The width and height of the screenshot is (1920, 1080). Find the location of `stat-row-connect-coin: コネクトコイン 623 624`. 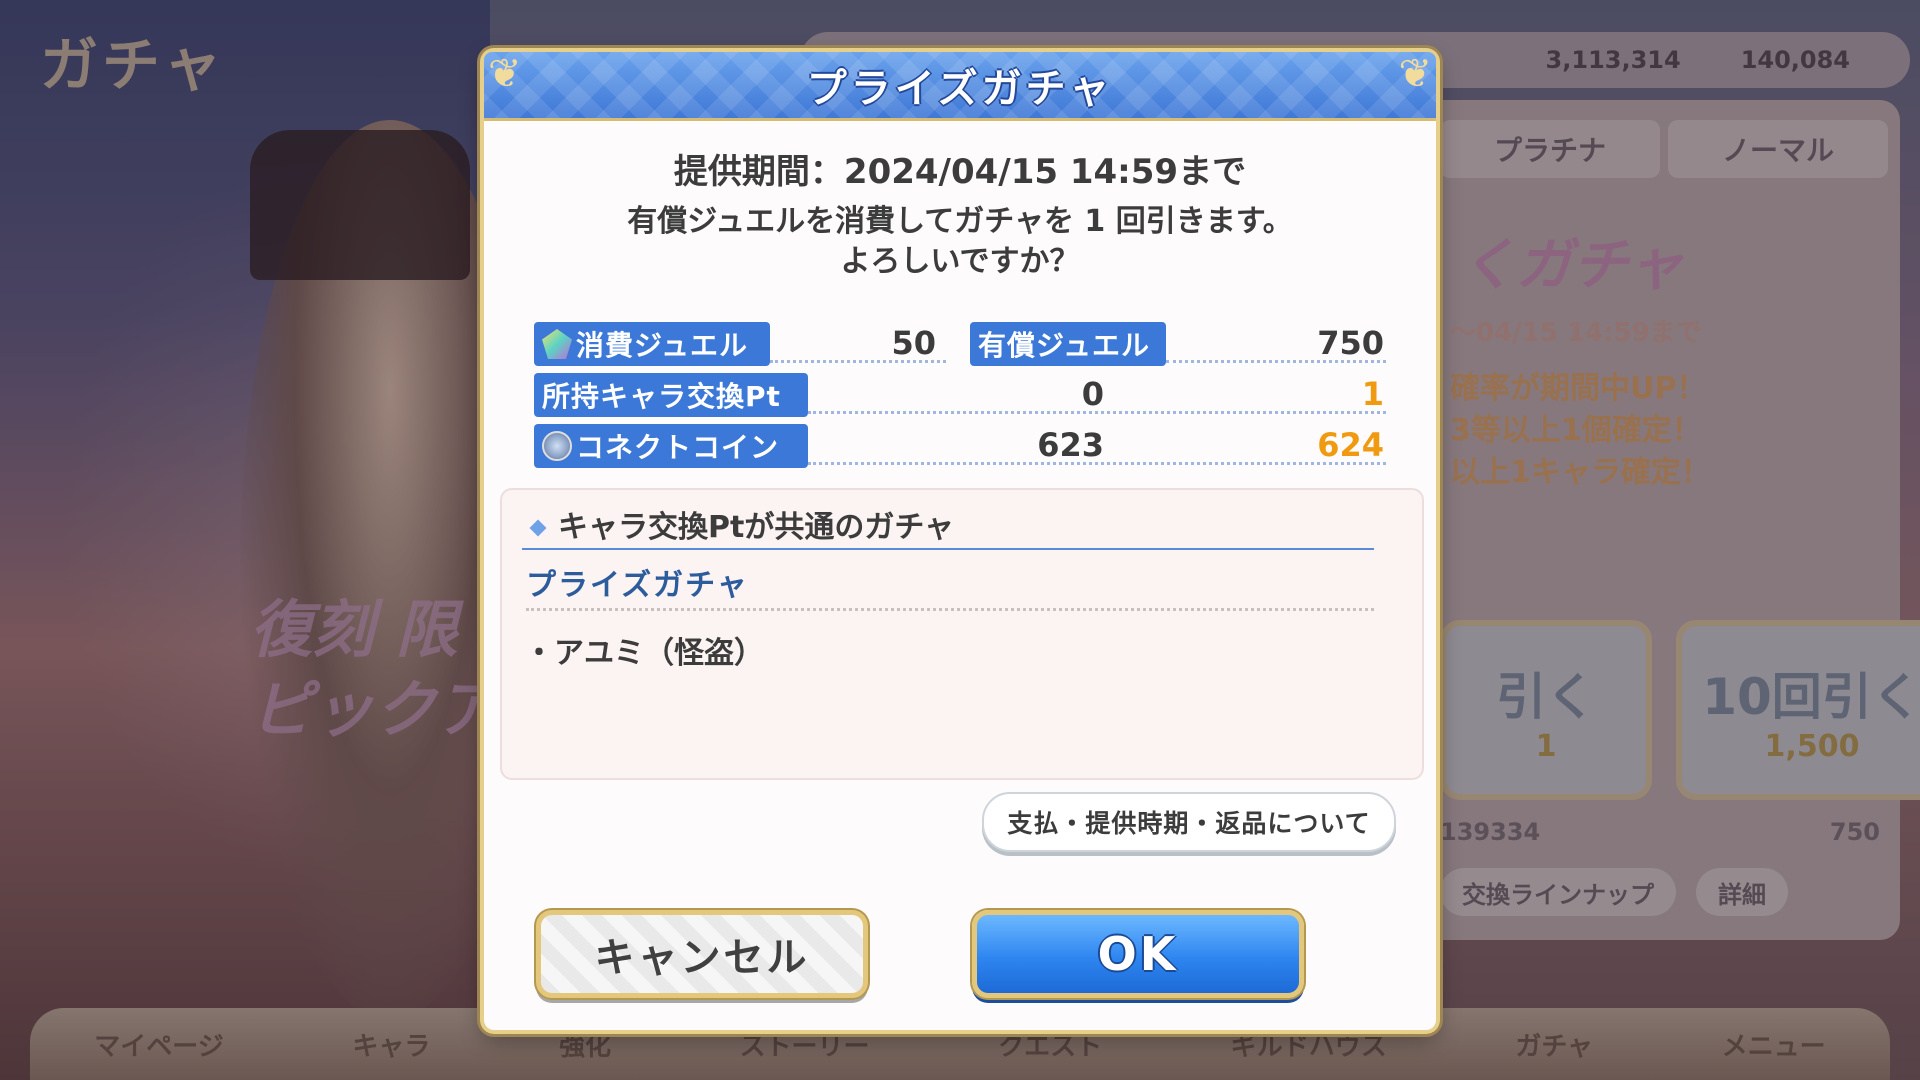

stat-row-connect-coin: コネクトコイン 623 624 is located at coordinates (960, 447).